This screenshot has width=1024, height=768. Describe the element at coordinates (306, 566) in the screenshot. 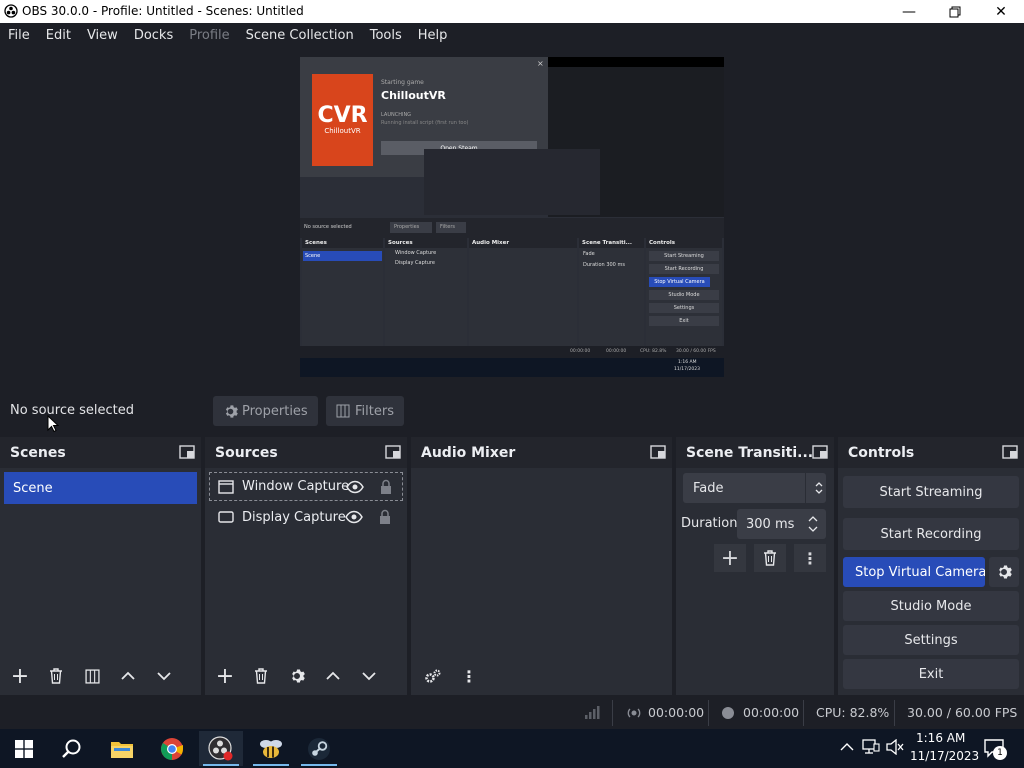

I see `sources-dock: Sources Window Capture Display Capture +` at that location.